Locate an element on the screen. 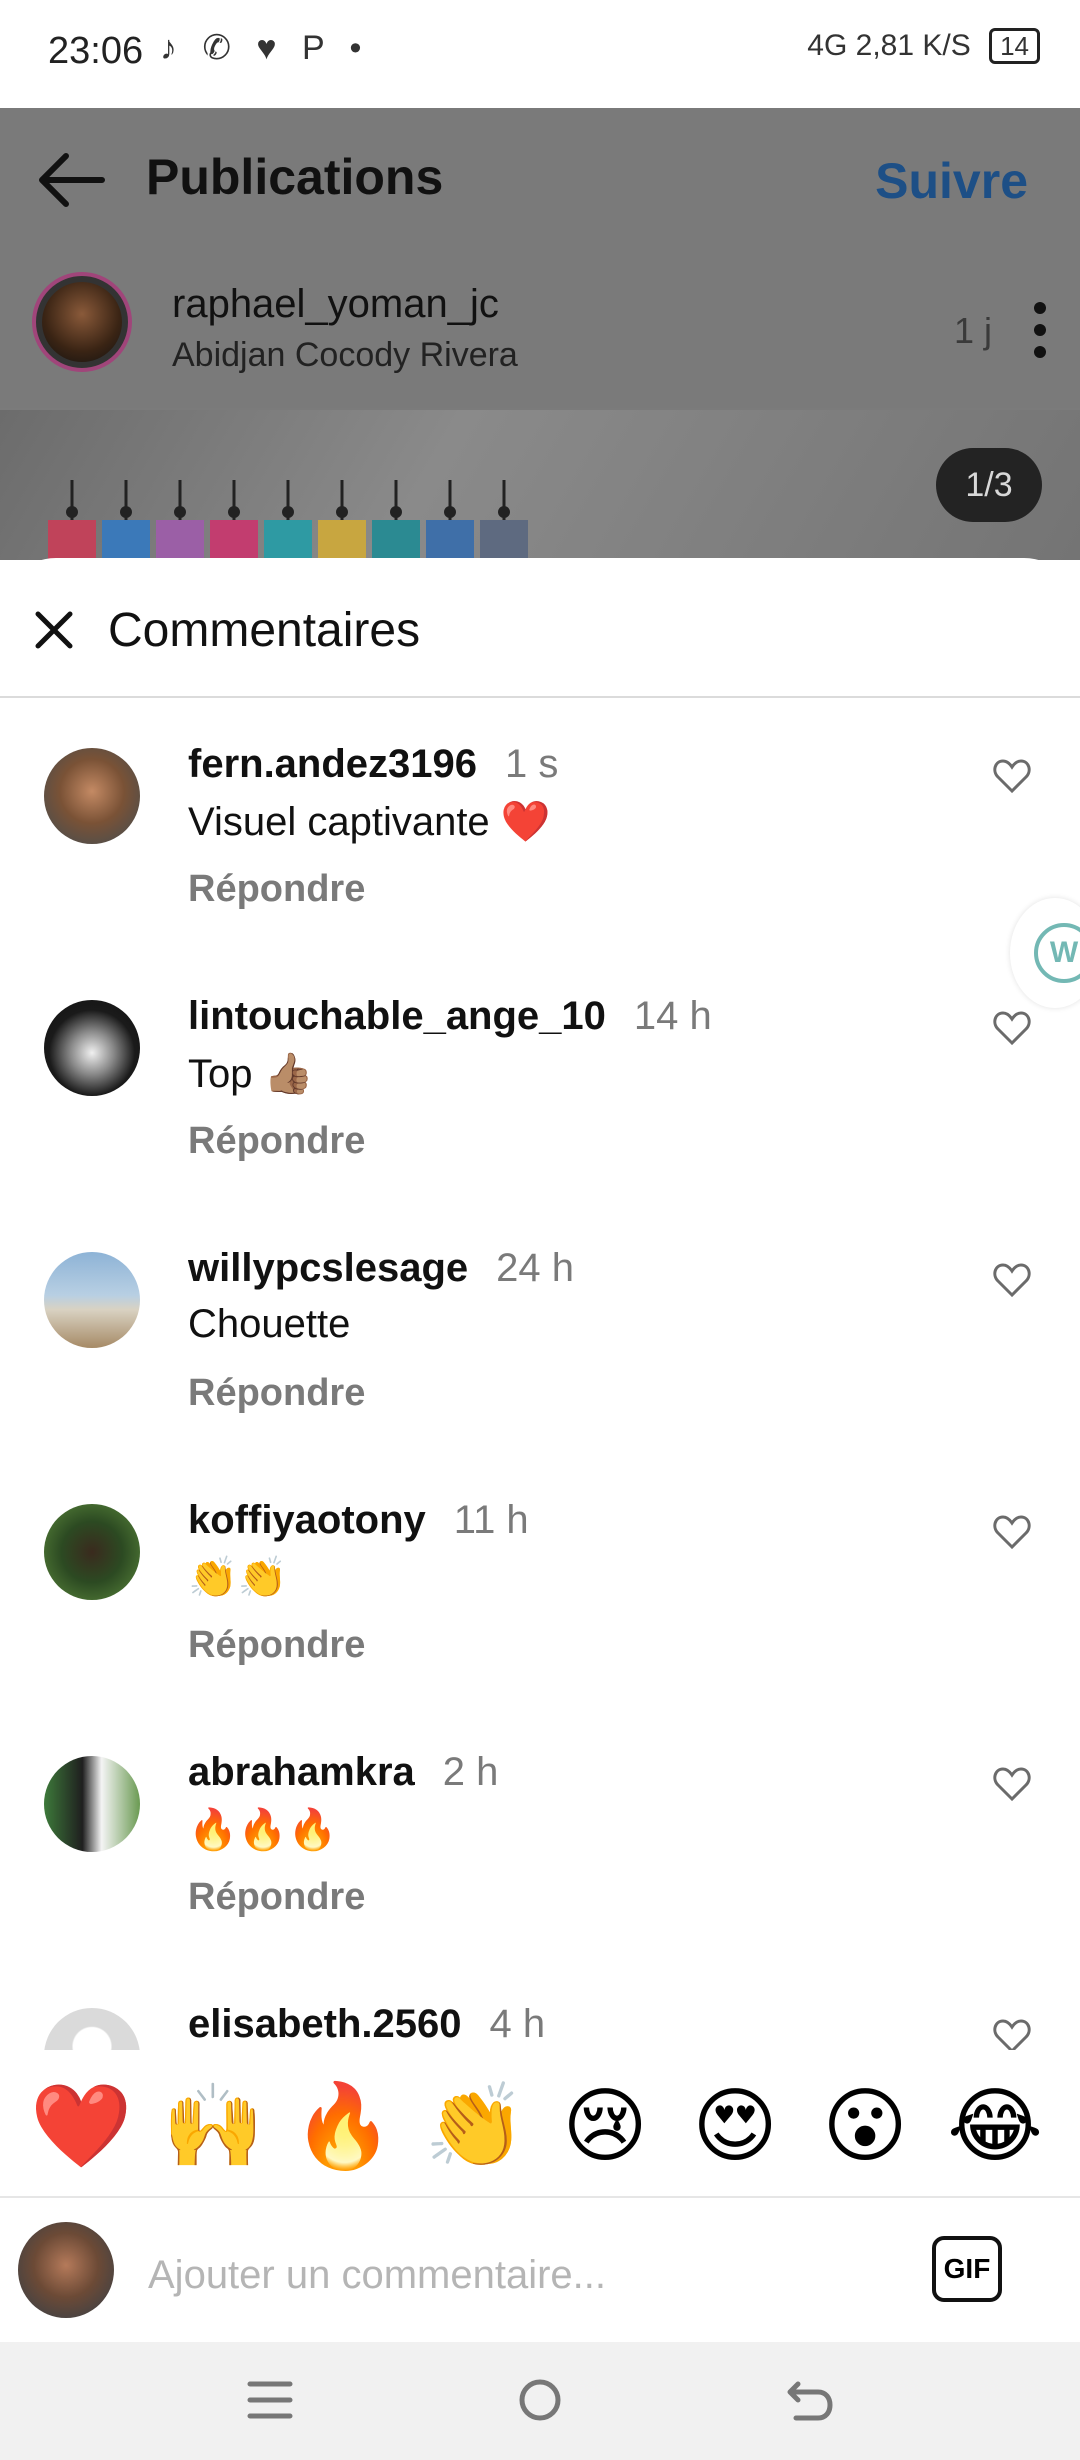 Image resolution: width=1080 pixels, height=2460 pixels. emoji-heart-eyes: 😍 is located at coordinates (735, 2127).